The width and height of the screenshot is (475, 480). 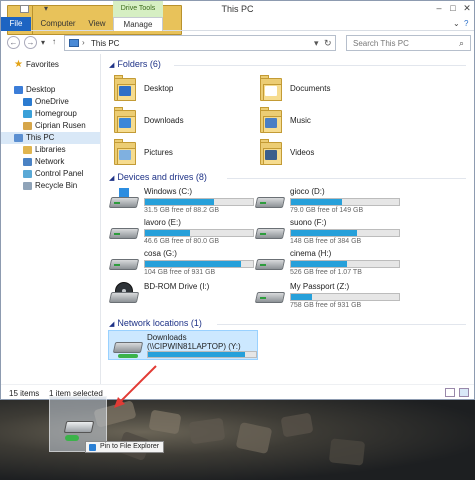 I want to click on navigation-bar: ← → ▾ ↑ › This PC ▾ ↻ Search This PC ⌕, so click(x=237, y=43).